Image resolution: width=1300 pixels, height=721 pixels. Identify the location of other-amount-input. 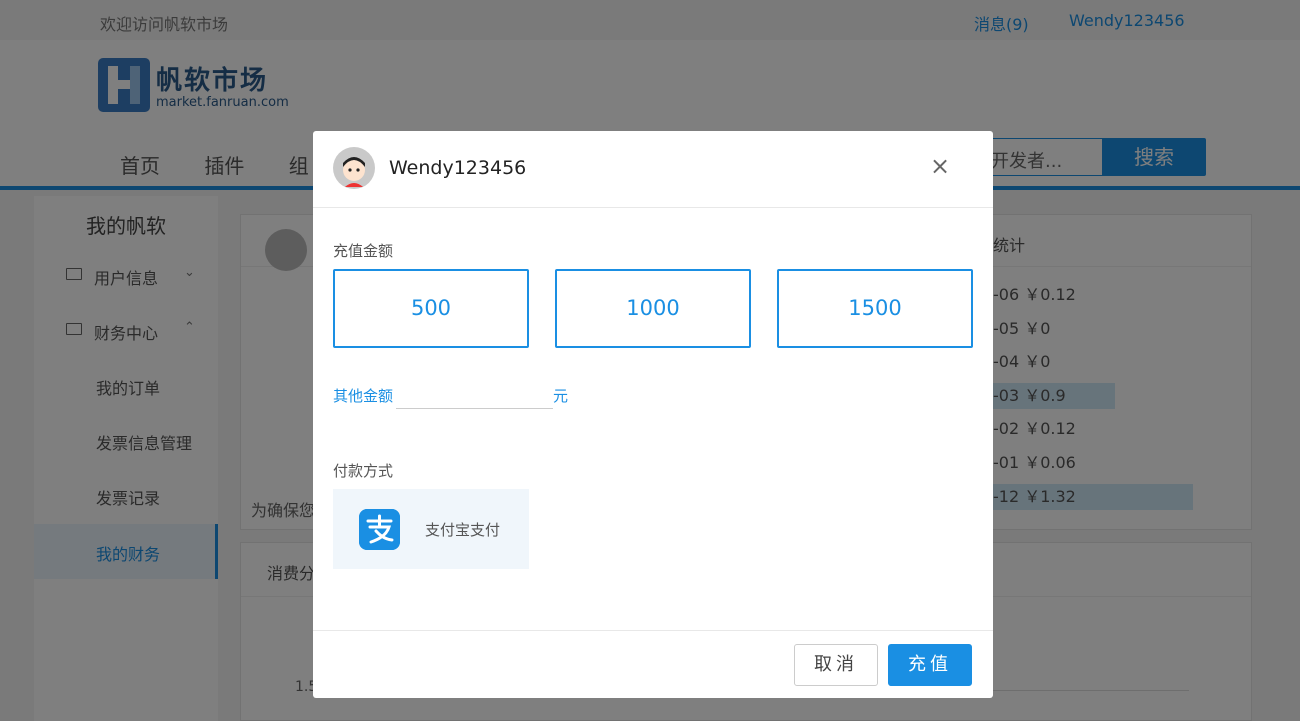
(474, 395).